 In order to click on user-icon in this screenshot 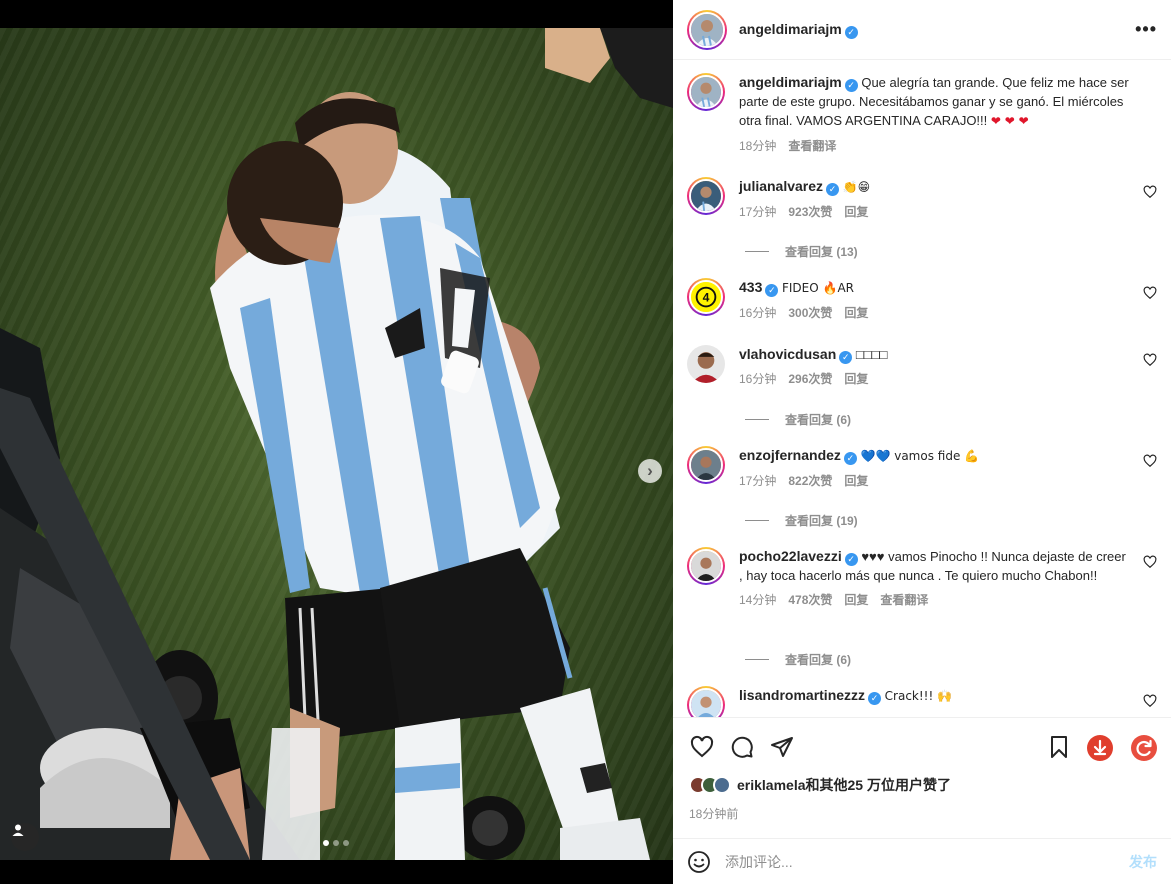, I will do `click(18, 830)`.